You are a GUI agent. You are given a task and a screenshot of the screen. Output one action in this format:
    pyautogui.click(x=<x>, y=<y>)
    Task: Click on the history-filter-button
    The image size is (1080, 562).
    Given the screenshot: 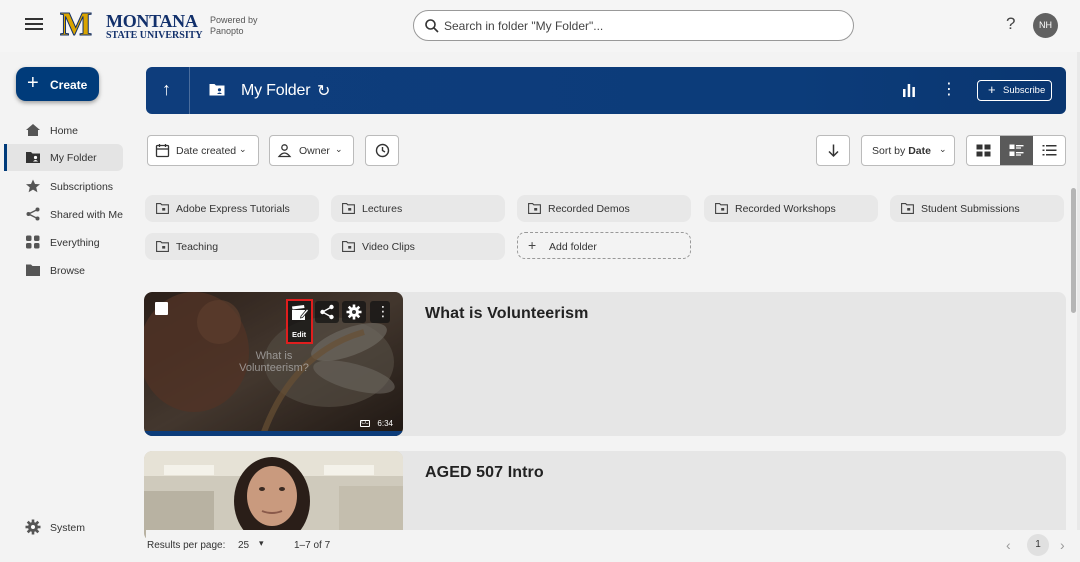 What is the action you would take?
    pyautogui.click(x=382, y=150)
    